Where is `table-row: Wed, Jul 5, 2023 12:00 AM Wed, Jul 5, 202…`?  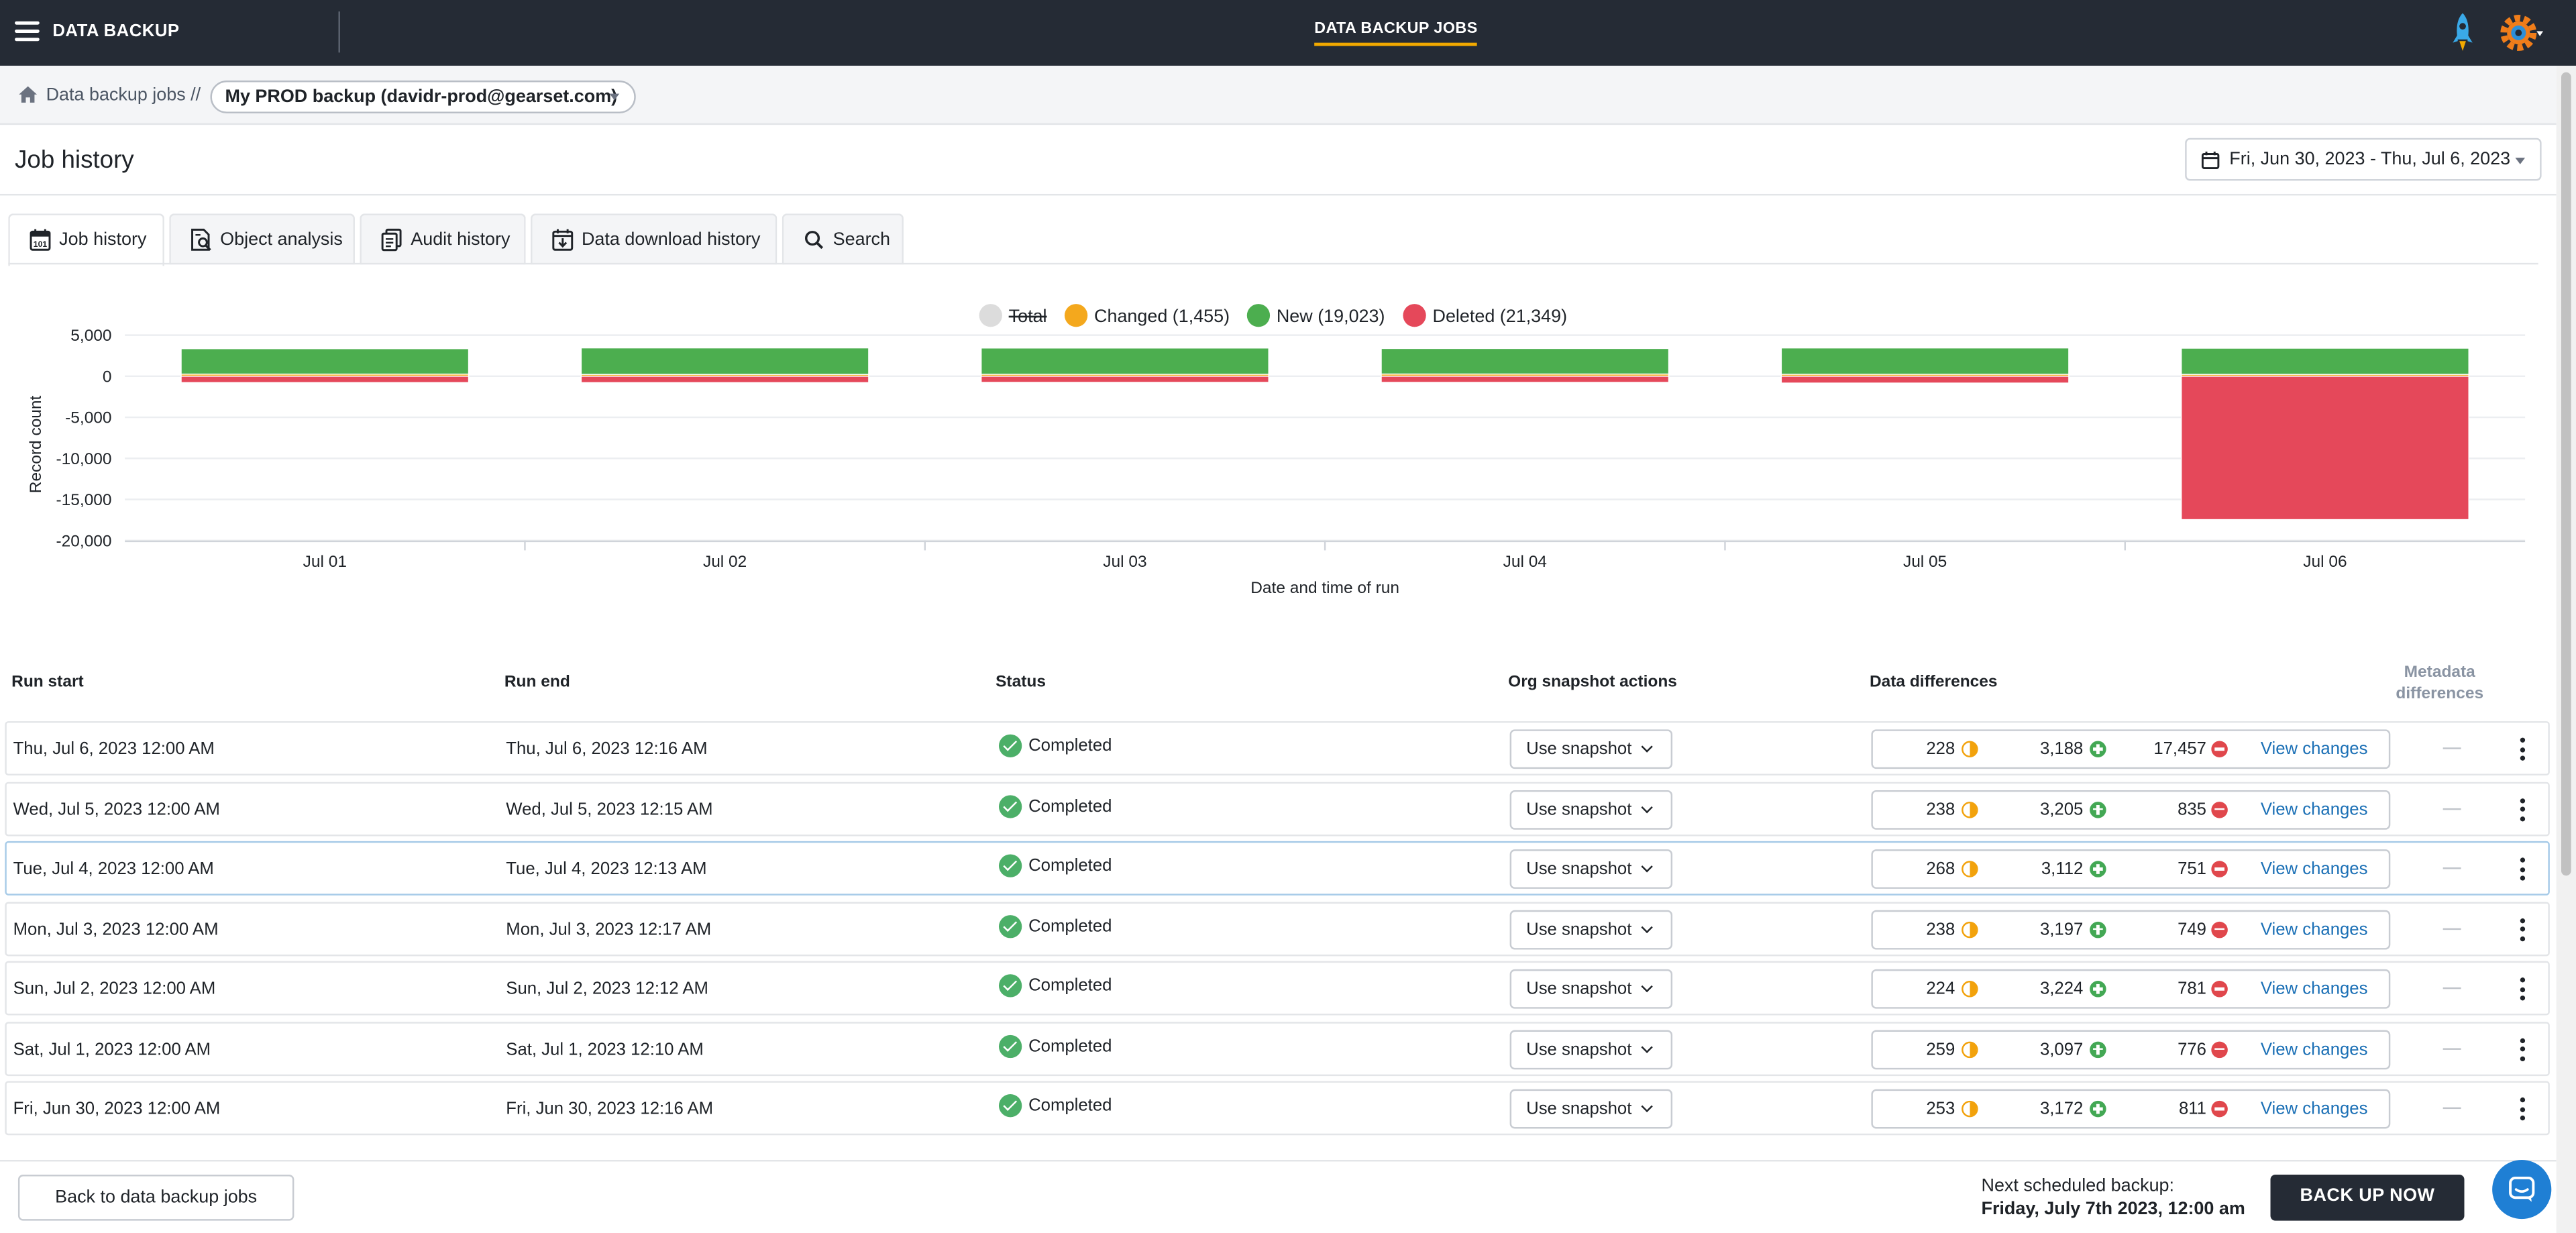 table-row: Wed, Jul 5, 2023 12:00 AM Wed, Jul 5, 202… is located at coordinates (1277, 808).